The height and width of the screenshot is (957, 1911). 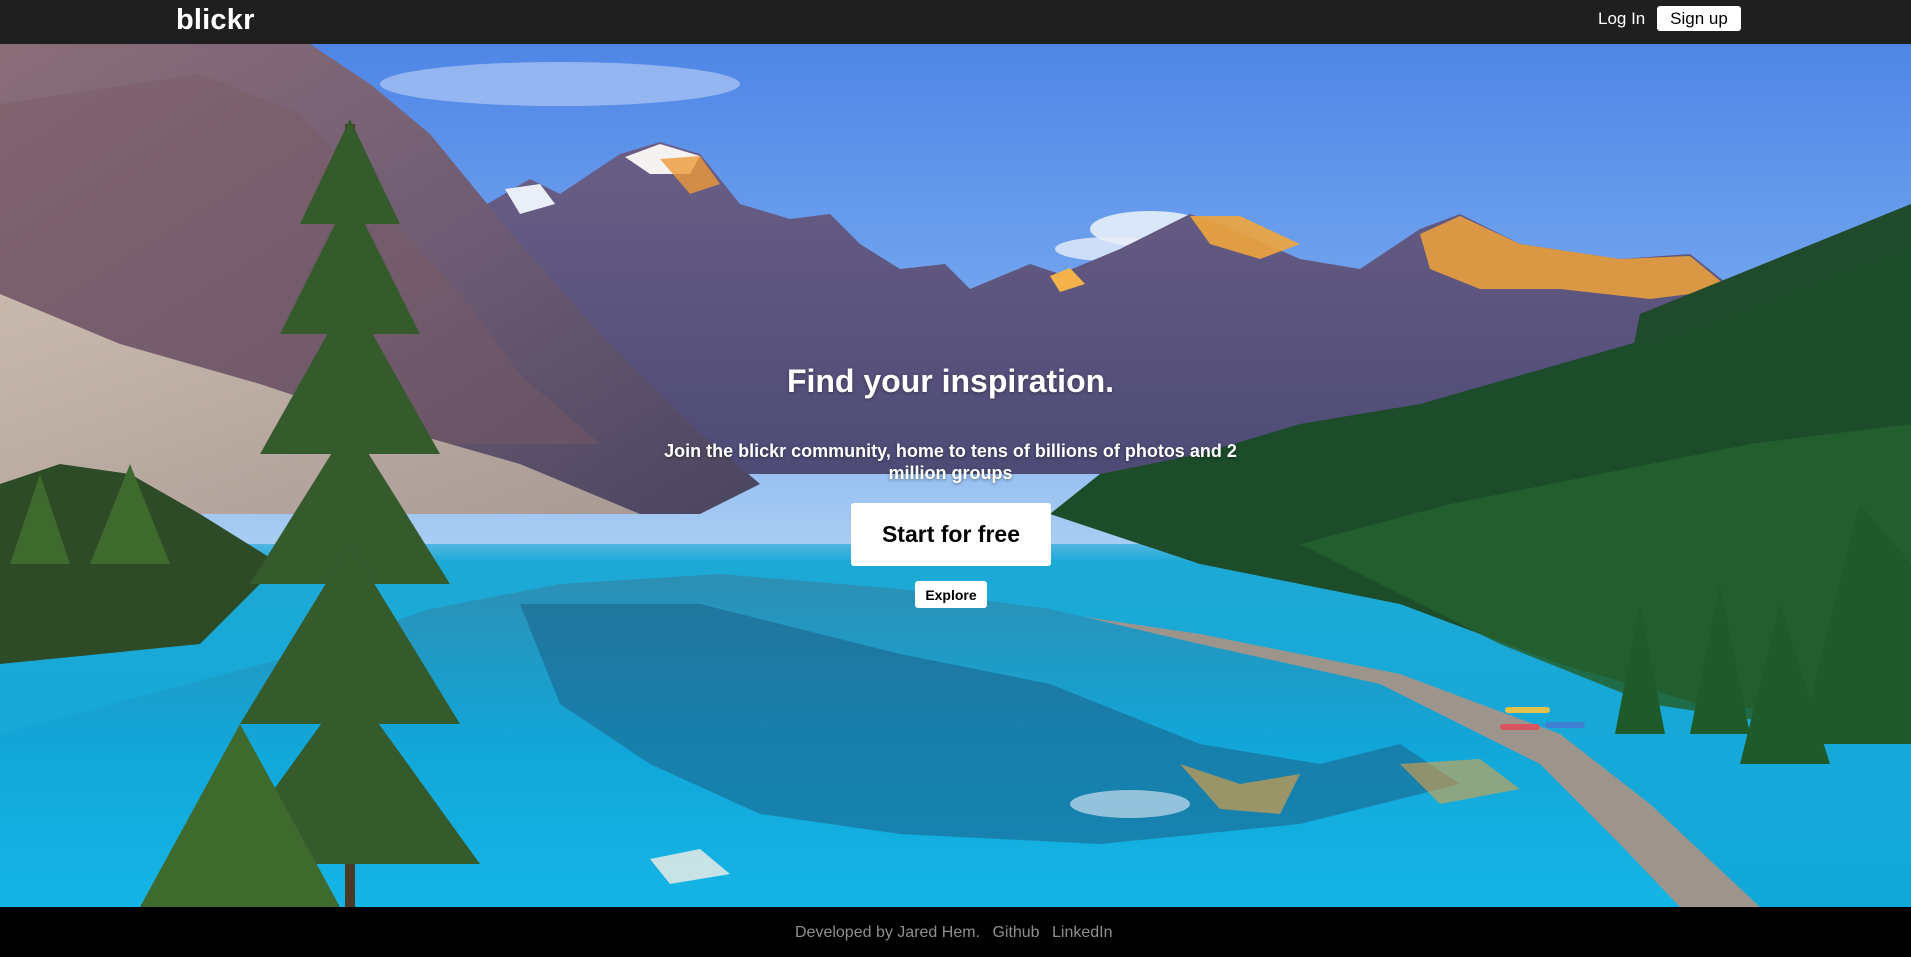 I want to click on explore-button: Explore, so click(x=951, y=594).